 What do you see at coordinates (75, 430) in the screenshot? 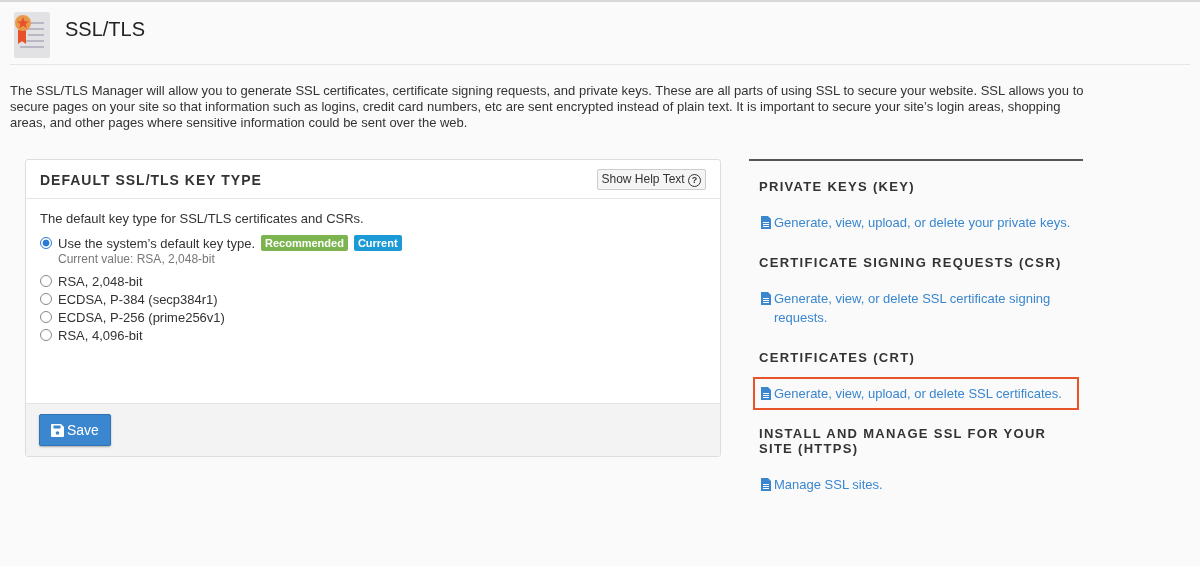
I see `save-button: Save` at bounding box center [75, 430].